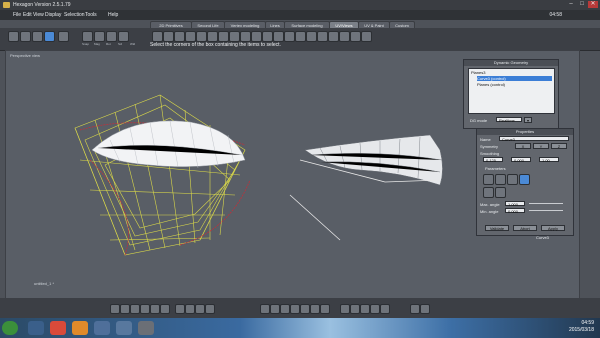  What do you see at coordinates (511, 63) in the screenshot?
I see `dynamic-geometry-title: Dynamic Geometry` at bounding box center [511, 63].